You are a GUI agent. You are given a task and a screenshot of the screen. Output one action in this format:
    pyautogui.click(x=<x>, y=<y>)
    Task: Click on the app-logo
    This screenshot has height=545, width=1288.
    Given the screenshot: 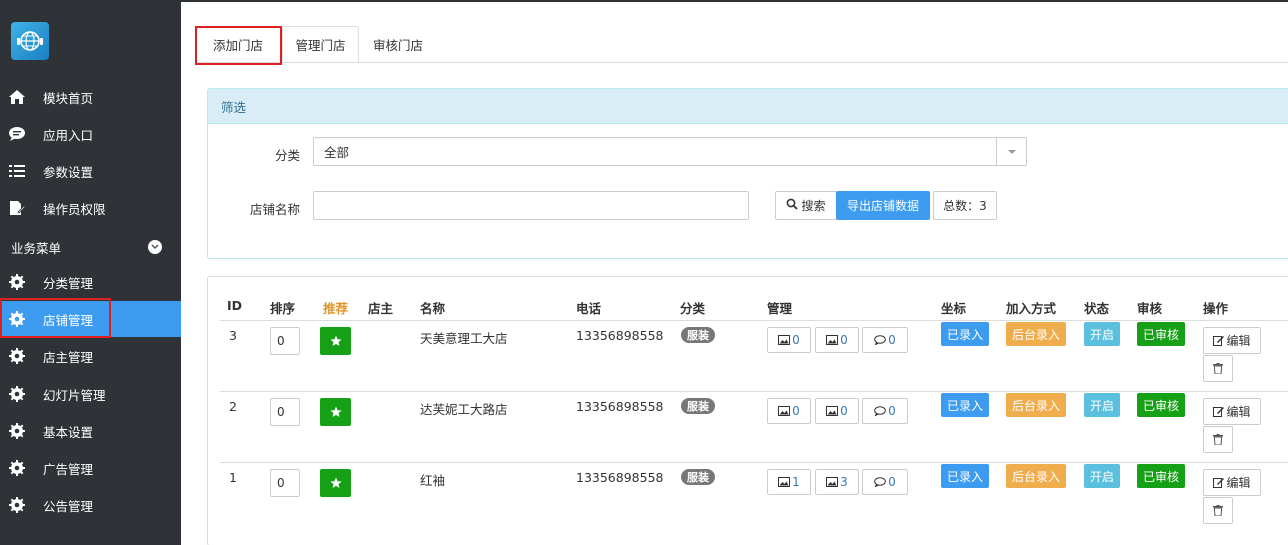 What is the action you would take?
    pyautogui.click(x=30, y=41)
    